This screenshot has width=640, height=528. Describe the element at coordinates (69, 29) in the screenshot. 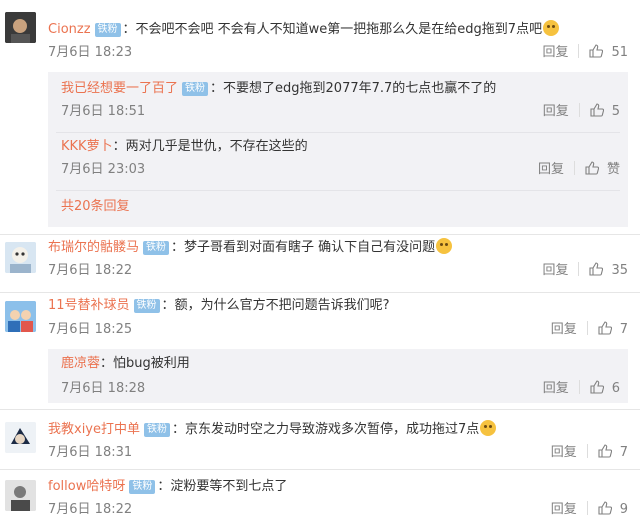

I see `username-link: Cionzz` at that location.